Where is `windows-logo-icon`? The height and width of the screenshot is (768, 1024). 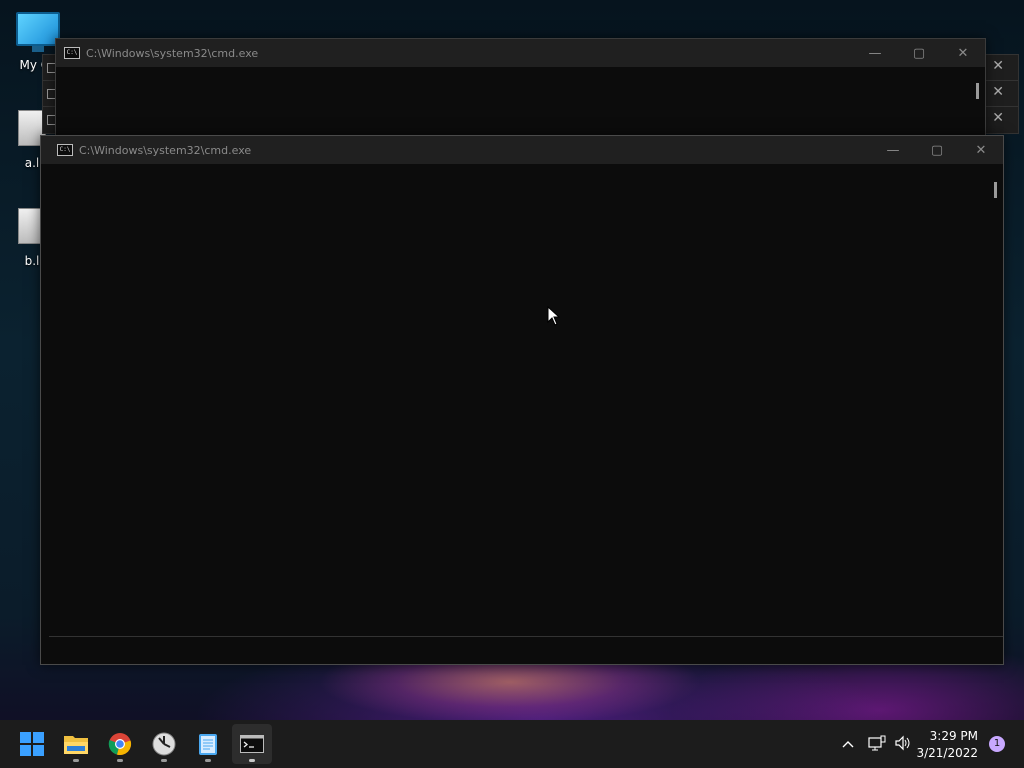 windows-logo-icon is located at coordinates (32, 744).